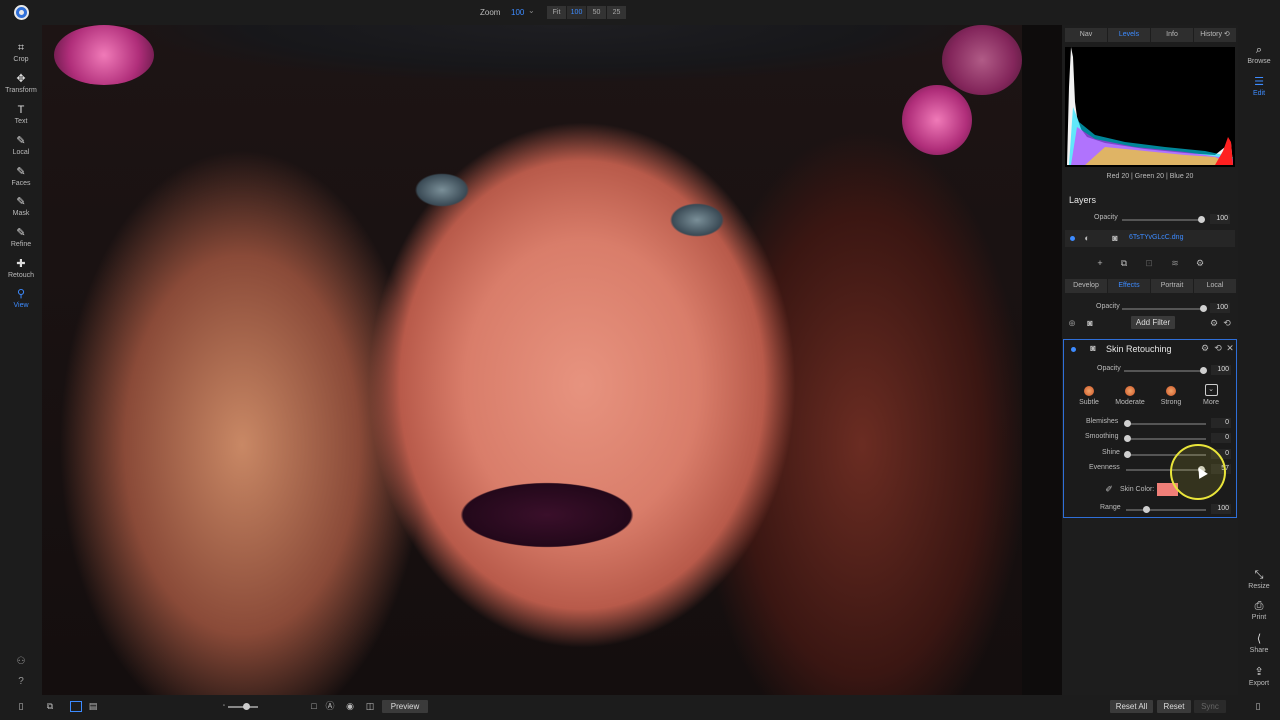  Describe the element at coordinates (1172, 286) in the screenshot. I see `tab-portrait: Portrait` at that location.